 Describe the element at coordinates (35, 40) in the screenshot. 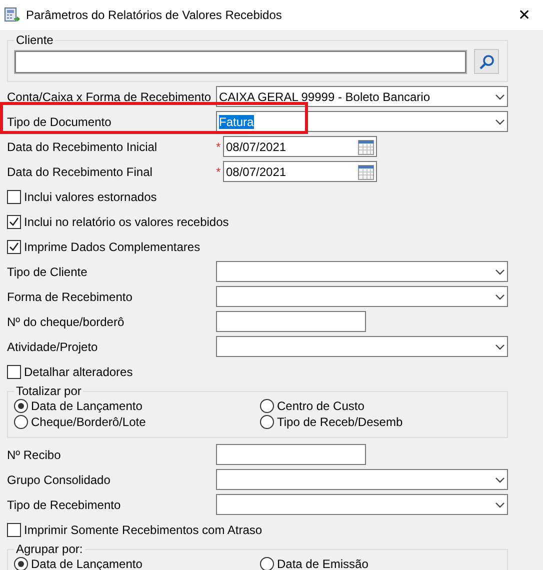

I see `group-title: Cliente` at that location.